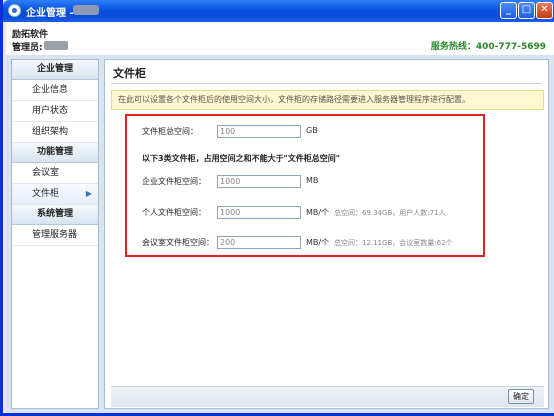  I want to click on close-icon: ✕, so click(544, 9).